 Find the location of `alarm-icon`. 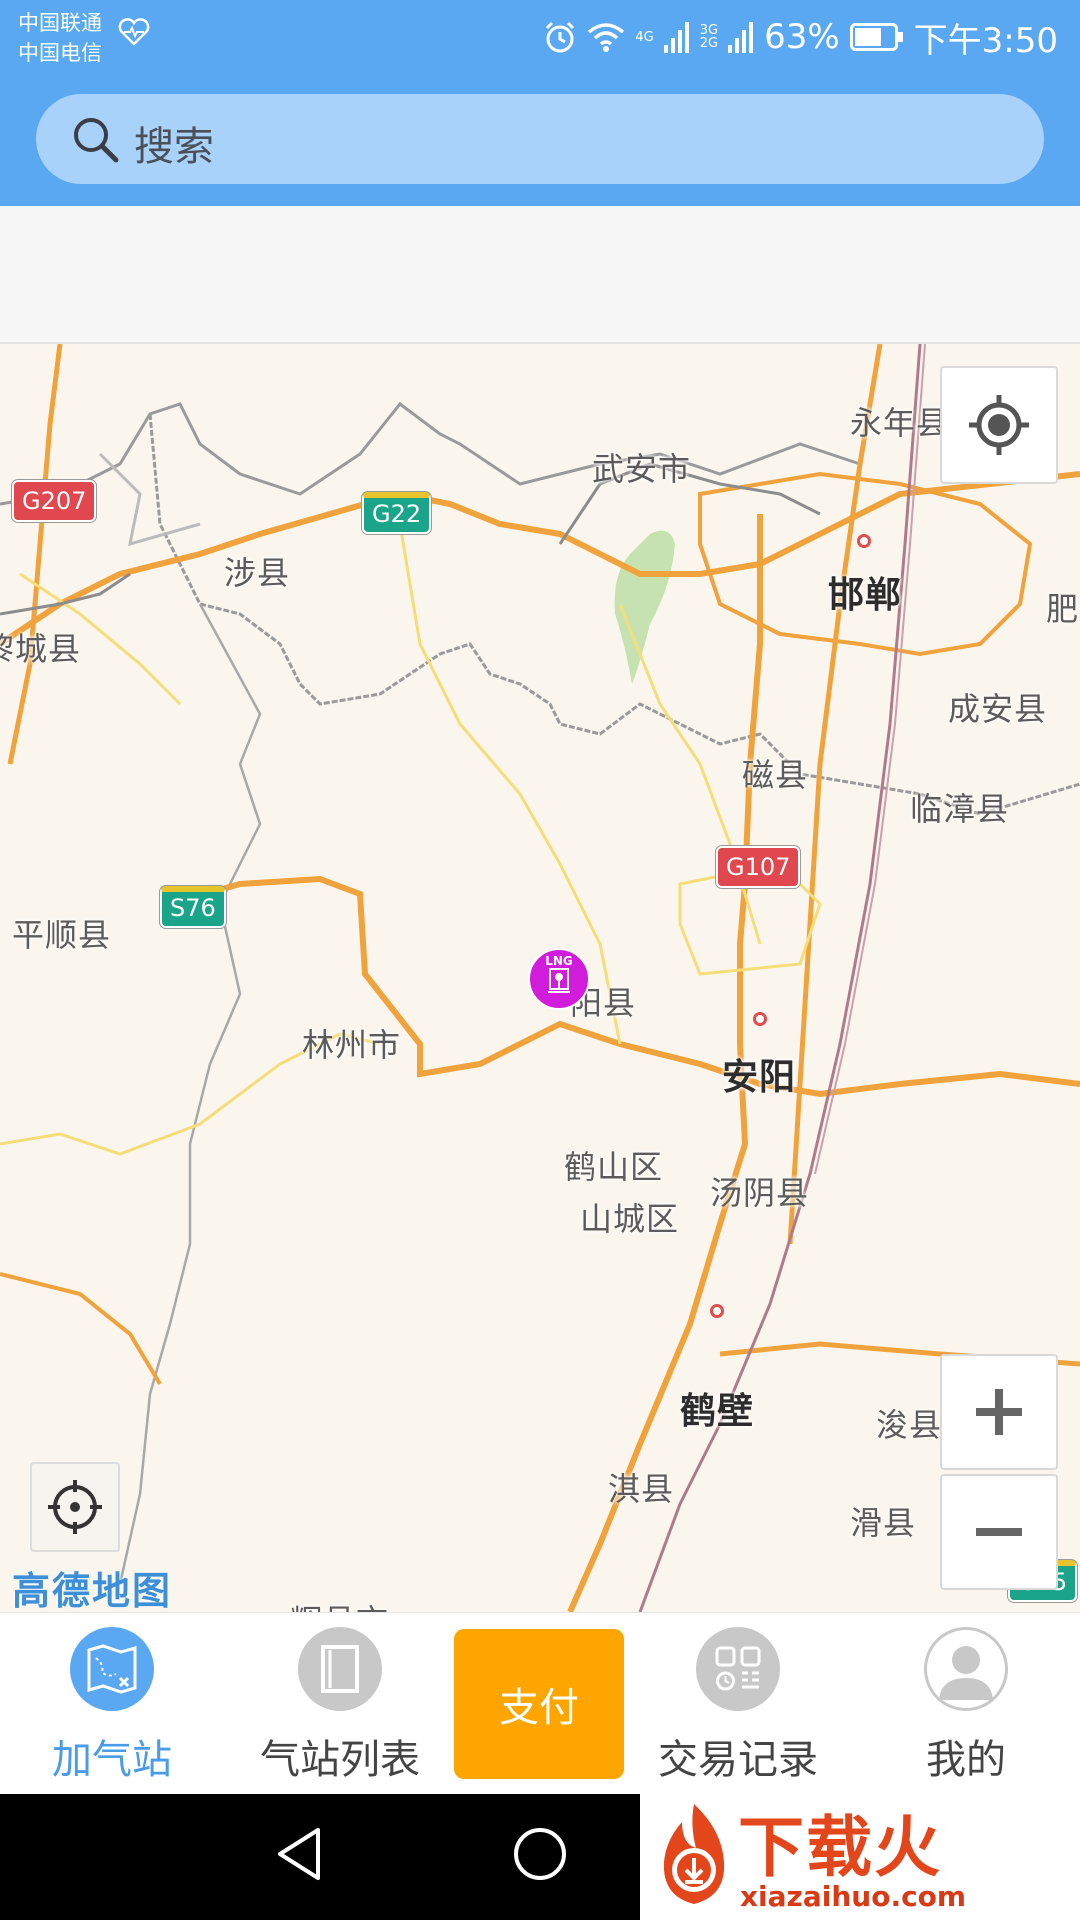

alarm-icon is located at coordinates (560, 37).